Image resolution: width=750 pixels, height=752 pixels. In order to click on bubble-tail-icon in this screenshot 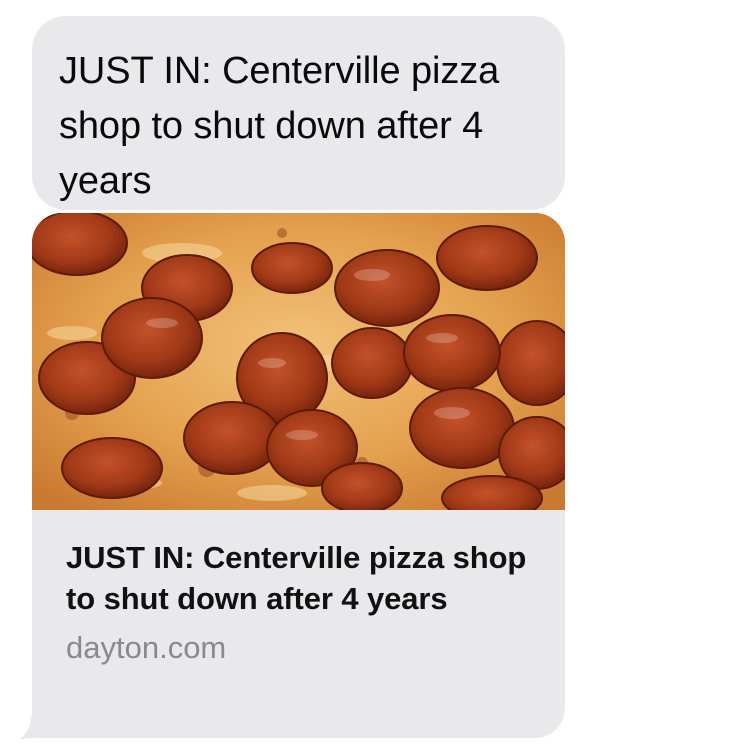, I will do `click(34, 723)`.